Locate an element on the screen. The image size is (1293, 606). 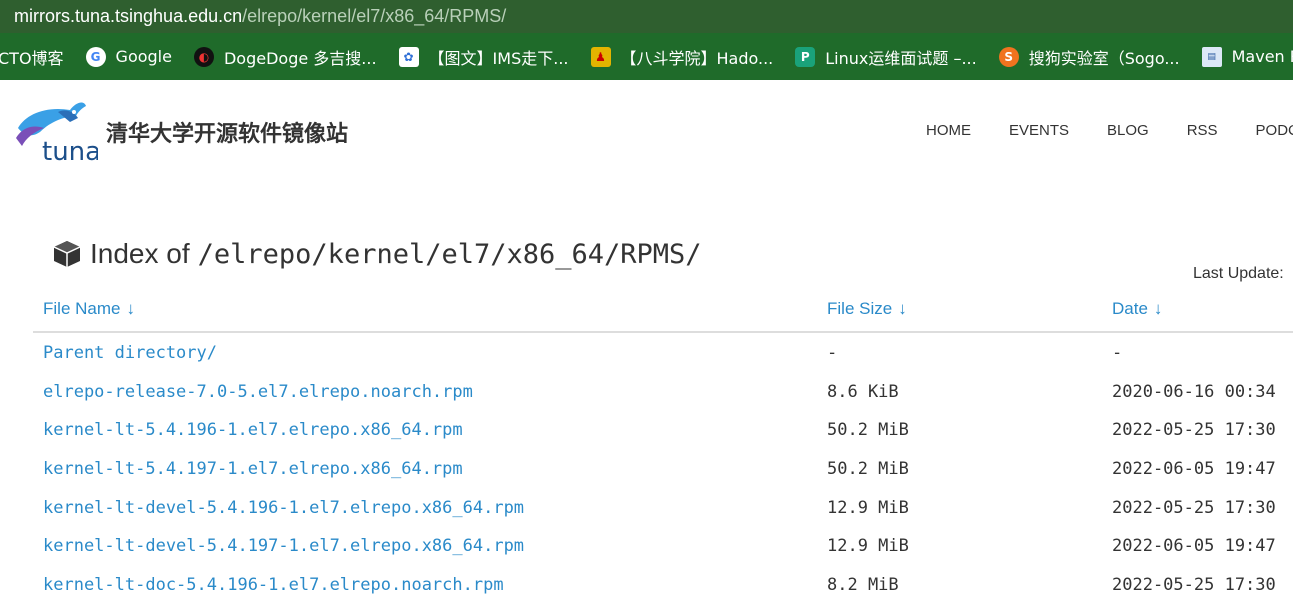
baidu-icon: ✿ is located at coordinates (408, 56).